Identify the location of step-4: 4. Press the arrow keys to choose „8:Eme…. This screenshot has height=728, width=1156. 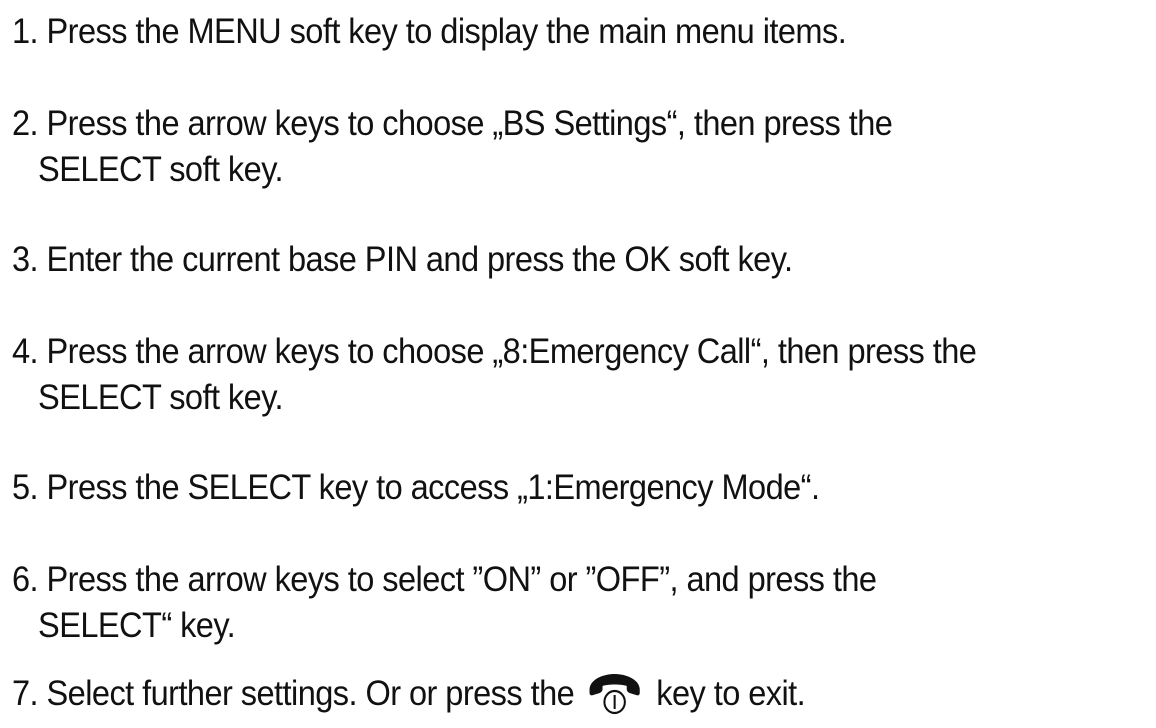
(530, 375).